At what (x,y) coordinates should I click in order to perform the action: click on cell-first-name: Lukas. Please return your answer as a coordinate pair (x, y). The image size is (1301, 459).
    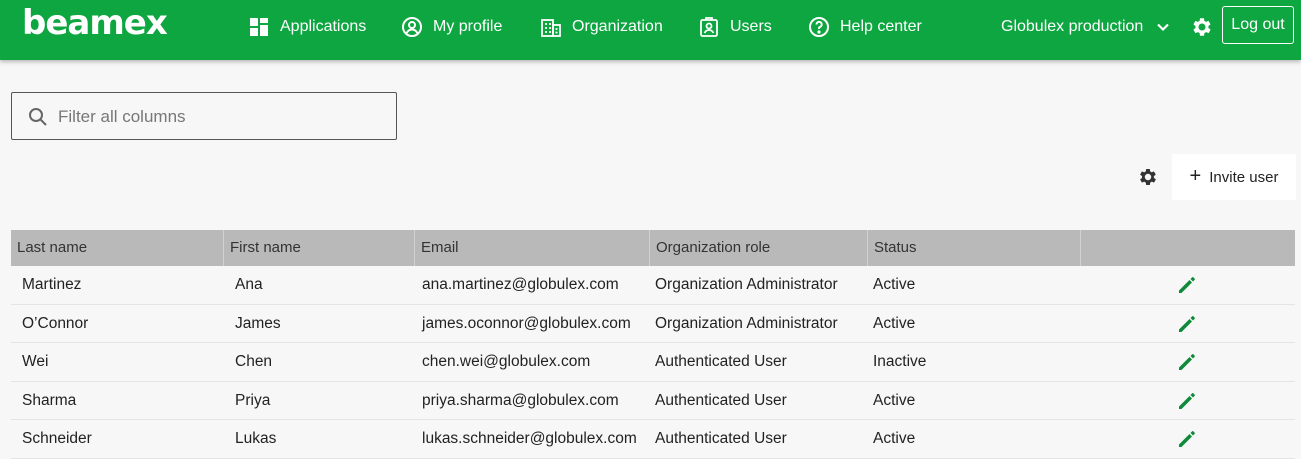
    Looking at the image, I should click on (256, 438).